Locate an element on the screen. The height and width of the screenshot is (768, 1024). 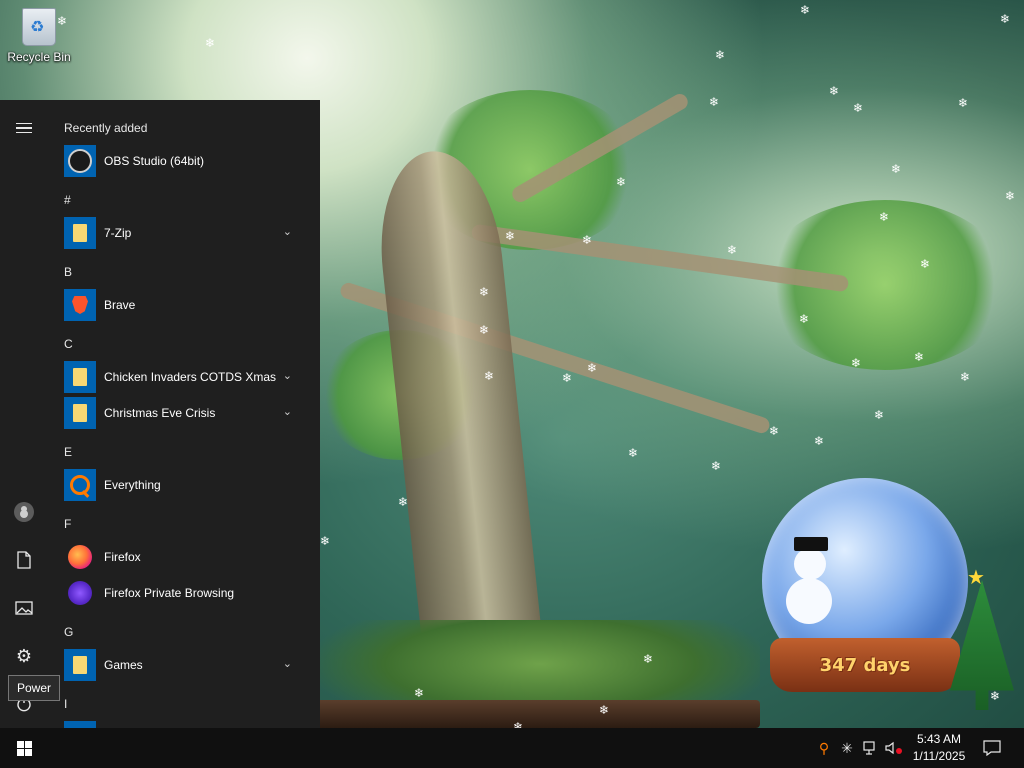
app-item-brave: Brave is located at coordinates (188, 305).